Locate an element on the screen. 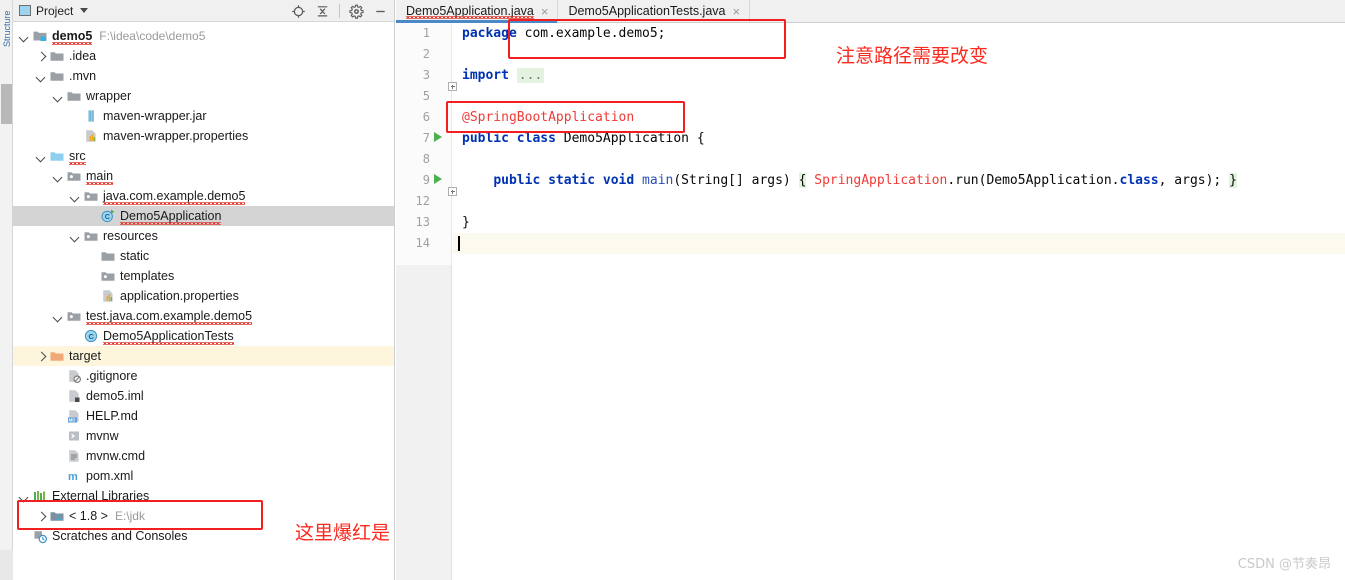  tree-row: C Demo5ApplicationTests is located at coordinates (203, 336).